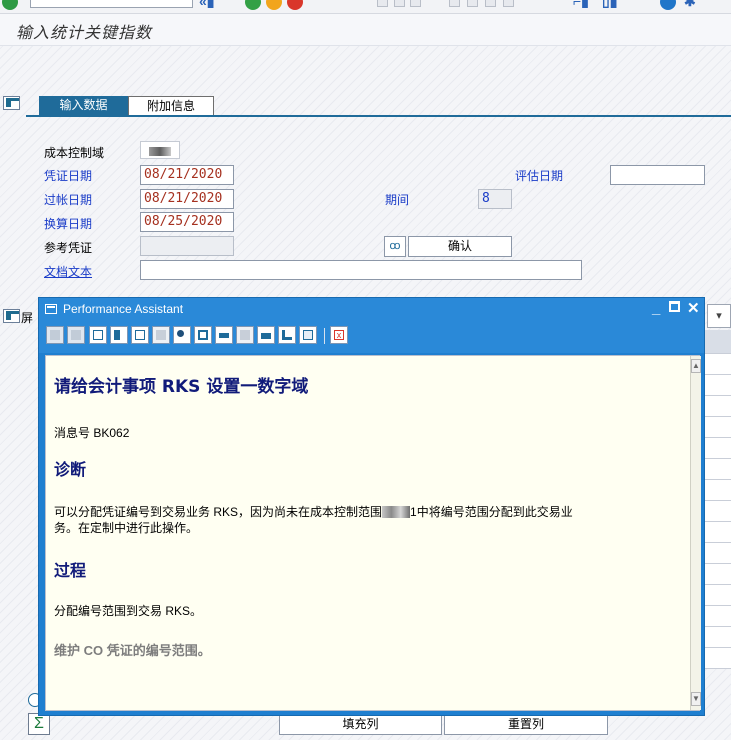  Describe the element at coordinates (371, 310) in the screenshot. I see `dialog-titlebar: Performance Assistant _ ✕` at that location.